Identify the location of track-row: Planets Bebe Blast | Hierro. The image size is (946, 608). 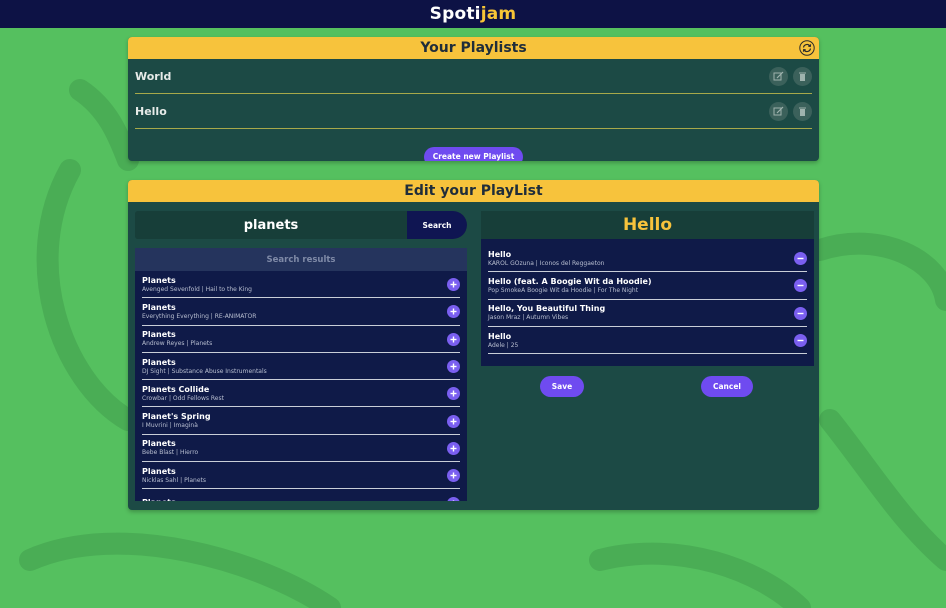
(301, 449).